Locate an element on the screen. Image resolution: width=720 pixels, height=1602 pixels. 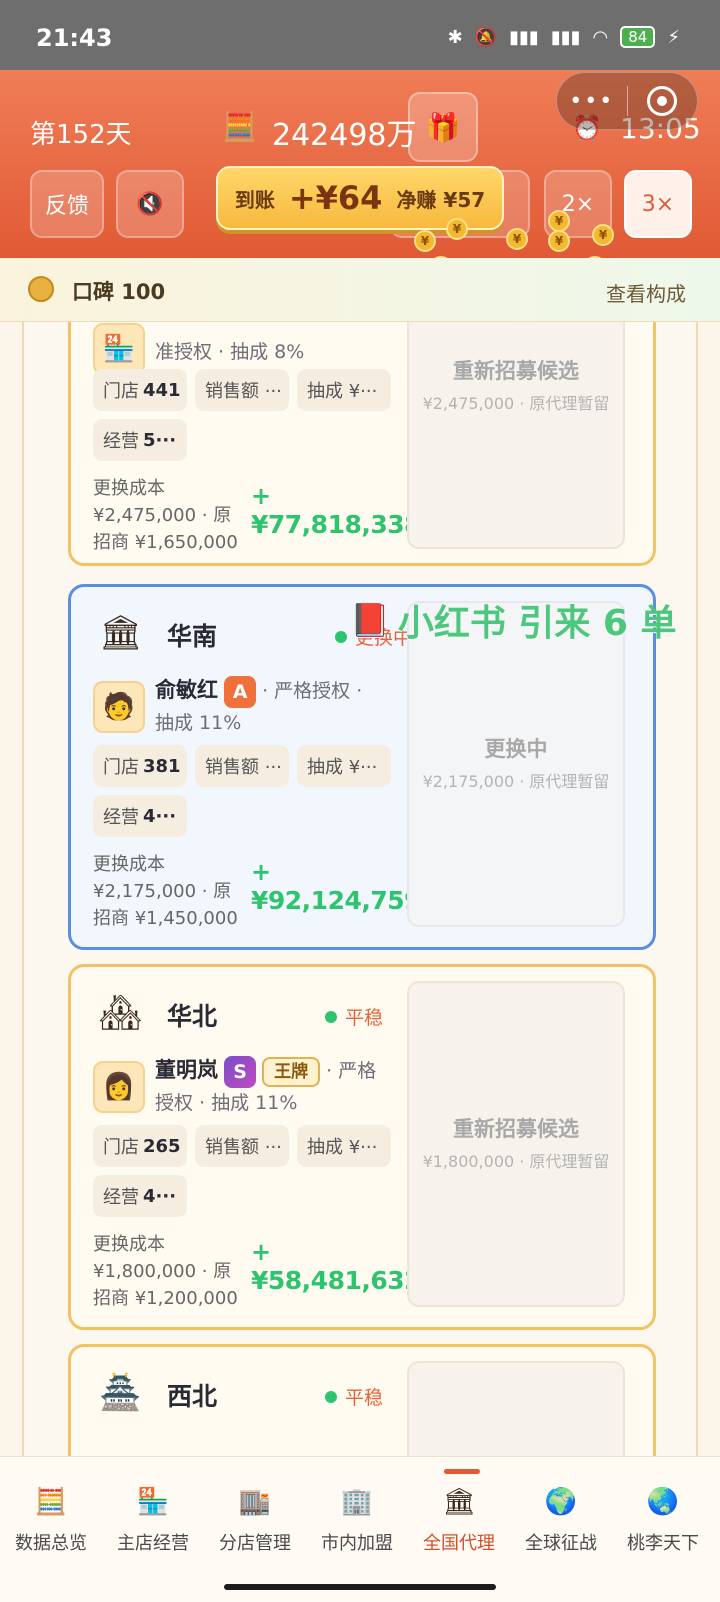
agent-card-northwest: 🏯 西北 平稳 is located at coordinates (362, 1400).